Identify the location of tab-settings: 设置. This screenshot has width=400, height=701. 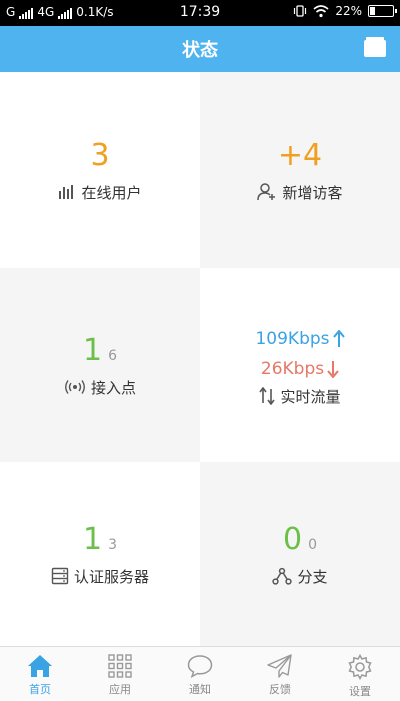
(360, 674).